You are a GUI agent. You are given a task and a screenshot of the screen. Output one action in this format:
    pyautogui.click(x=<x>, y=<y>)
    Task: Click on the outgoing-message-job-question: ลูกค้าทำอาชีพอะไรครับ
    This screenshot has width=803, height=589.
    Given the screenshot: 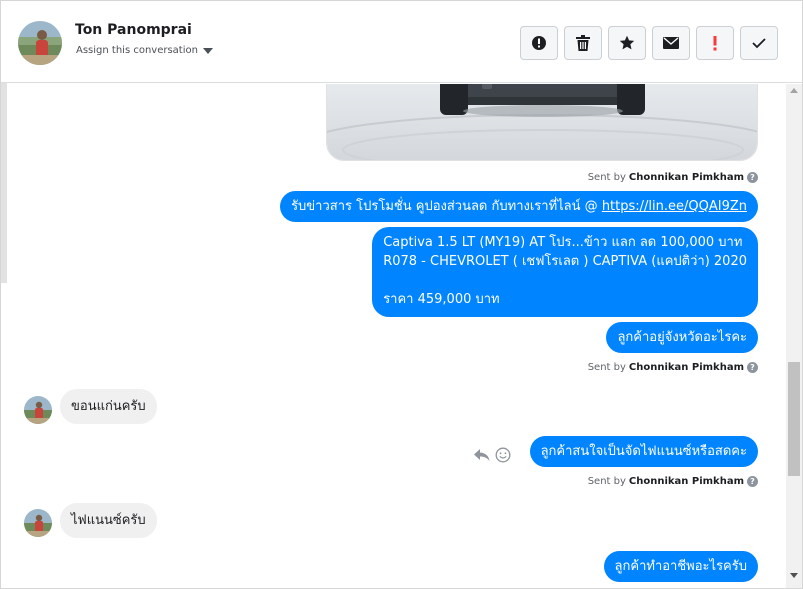 What is the action you would take?
    pyautogui.click(x=680, y=566)
    